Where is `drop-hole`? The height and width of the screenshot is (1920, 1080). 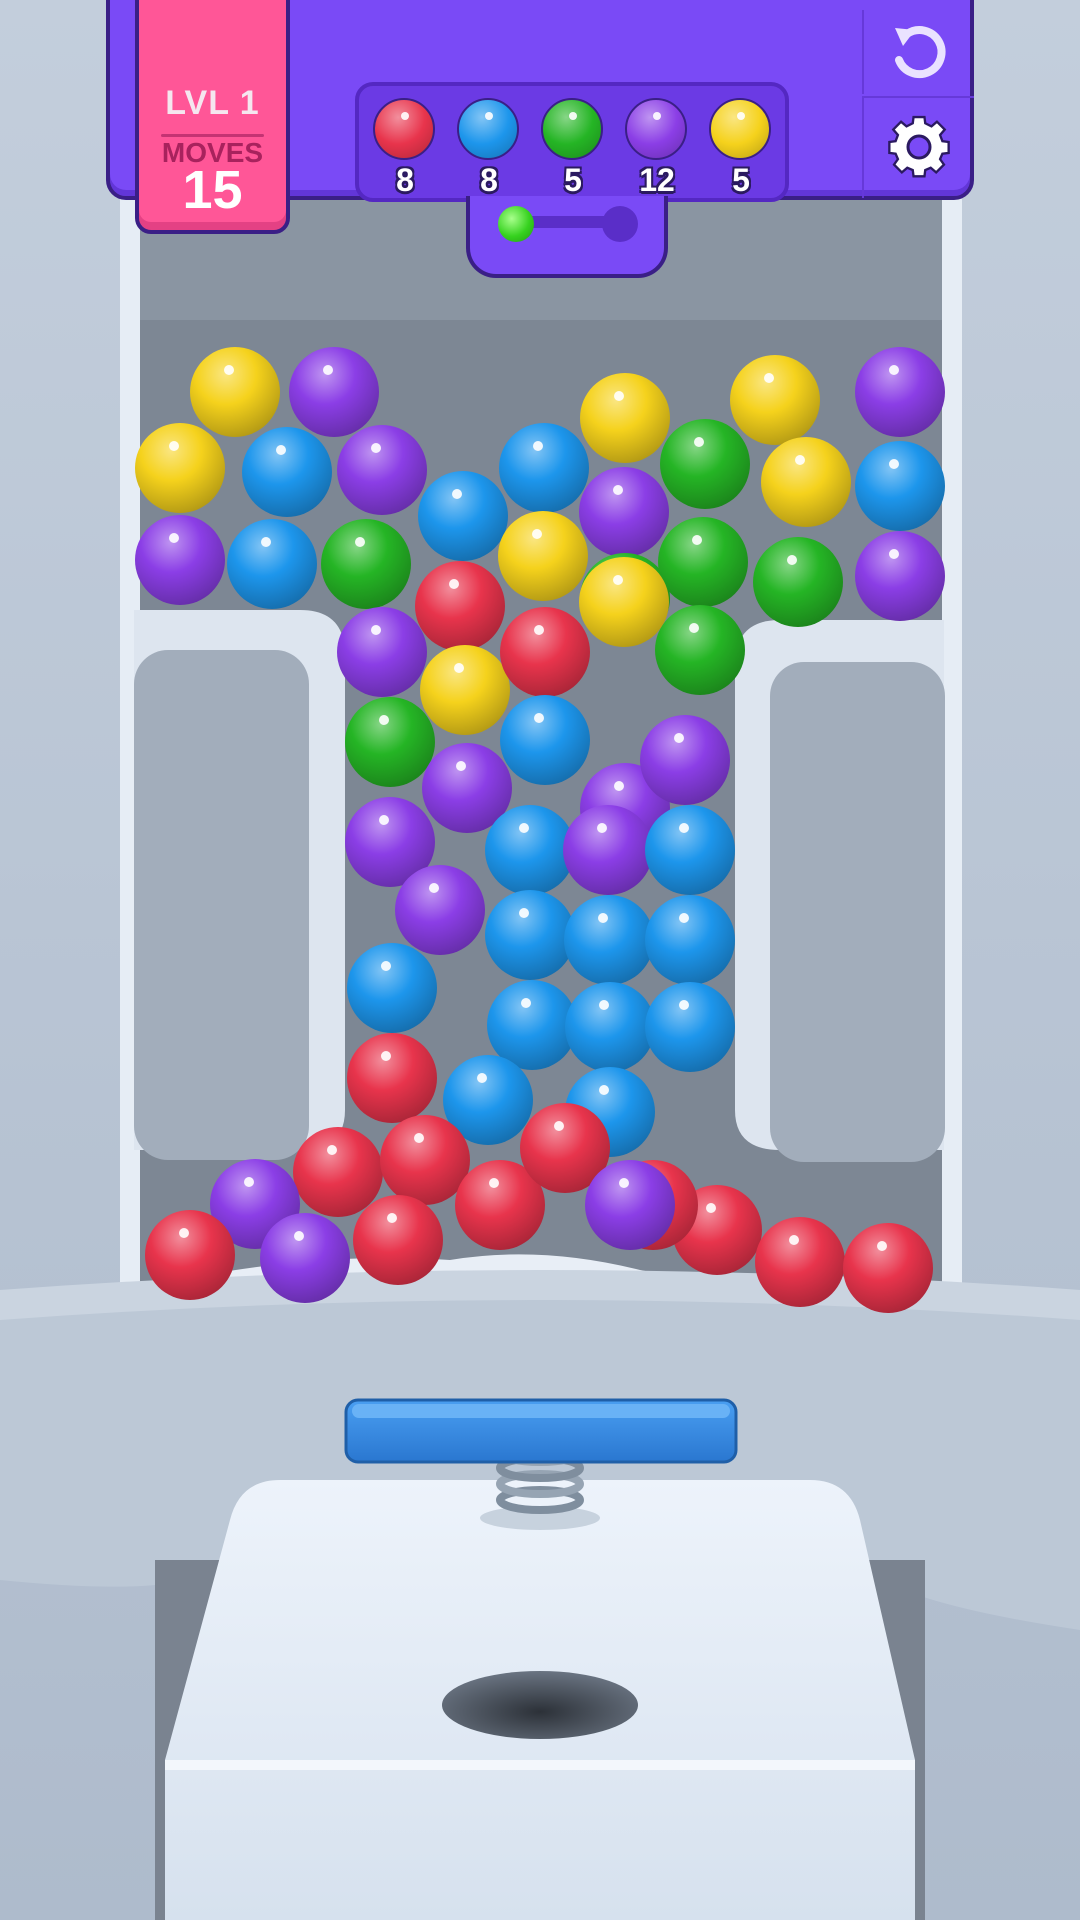
drop-hole is located at coordinates (540, 1705).